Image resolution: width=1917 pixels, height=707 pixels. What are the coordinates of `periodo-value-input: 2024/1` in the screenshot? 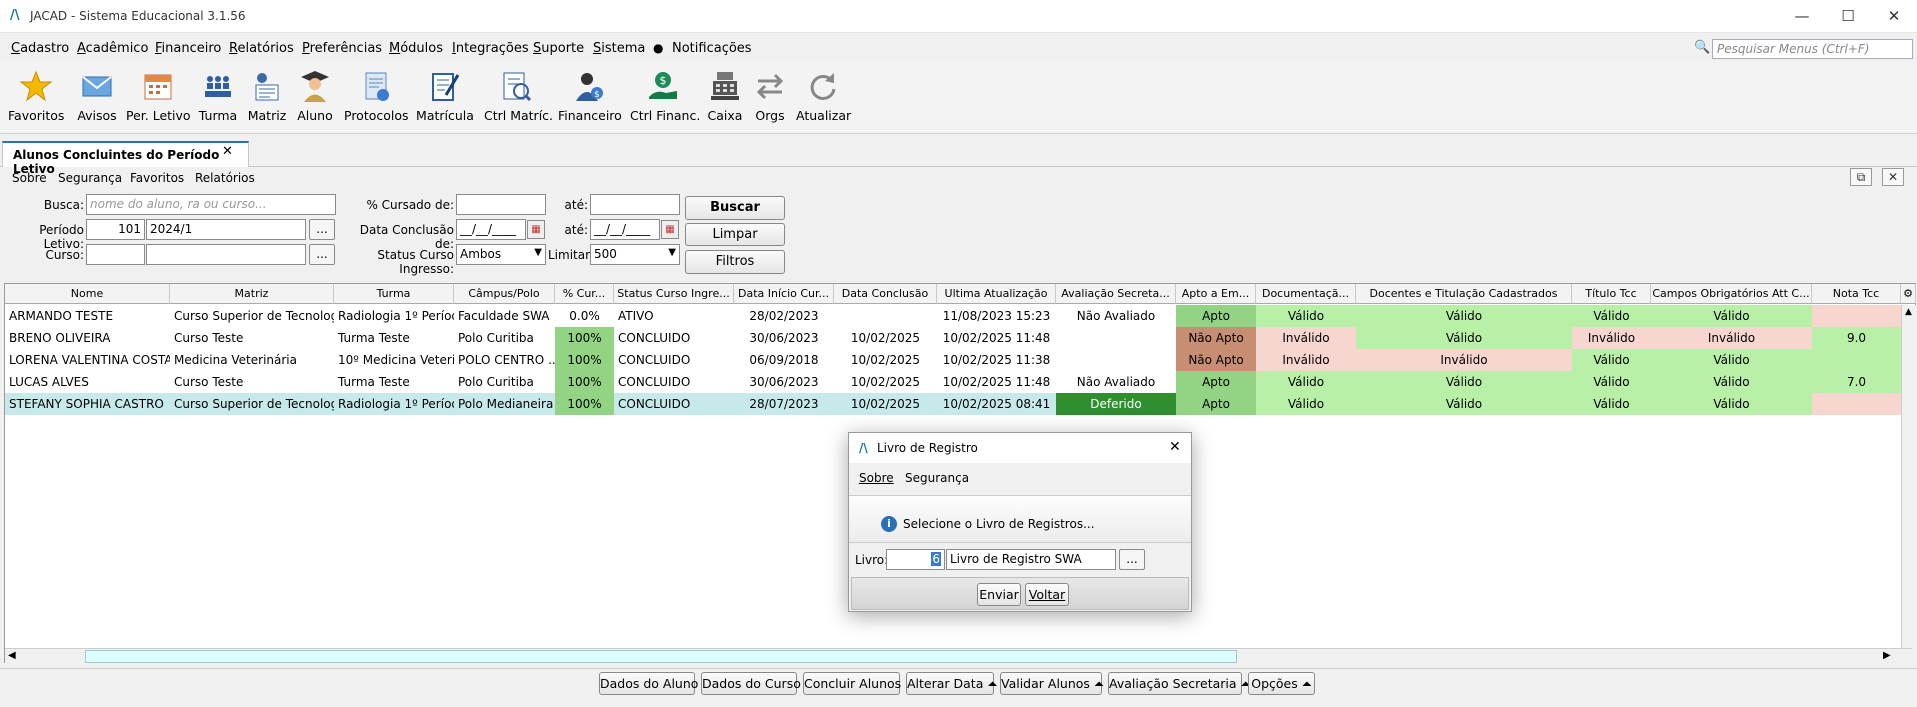 It's located at (226, 229).